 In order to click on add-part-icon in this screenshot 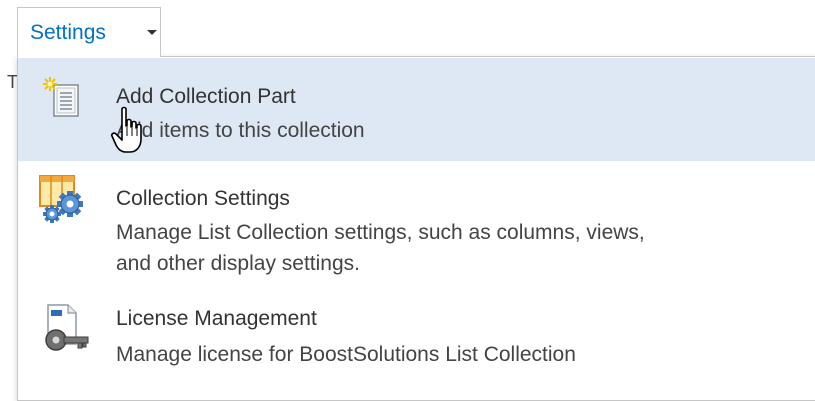, I will do `click(61, 97)`.